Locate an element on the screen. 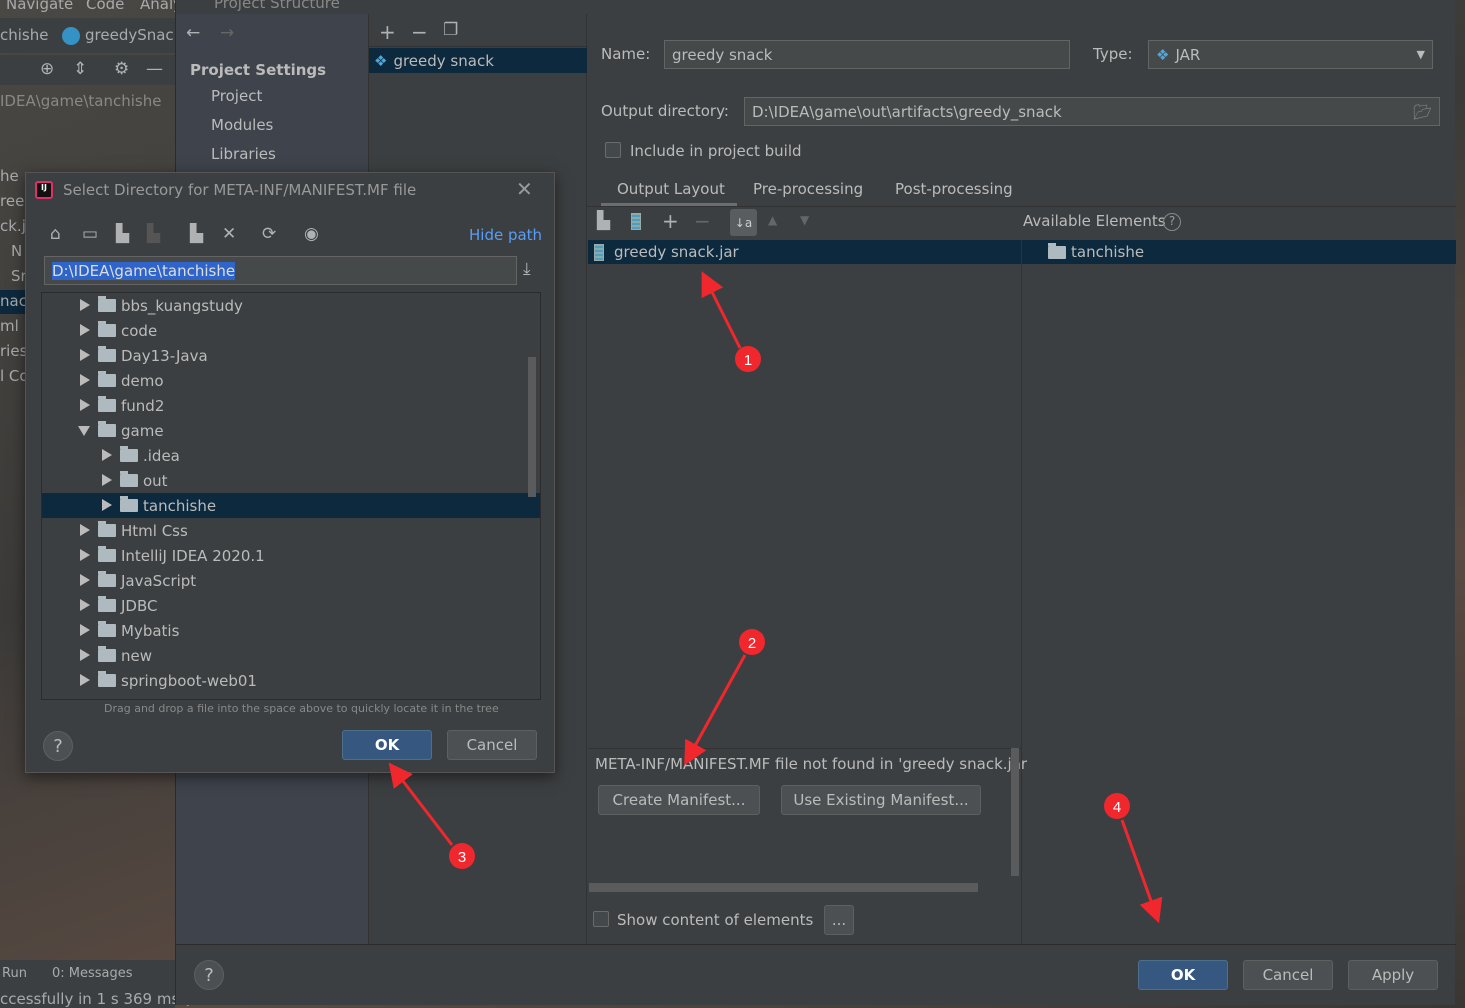 The height and width of the screenshot is (1008, 1465). annotation-badge-4: 4 is located at coordinates (1117, 806).